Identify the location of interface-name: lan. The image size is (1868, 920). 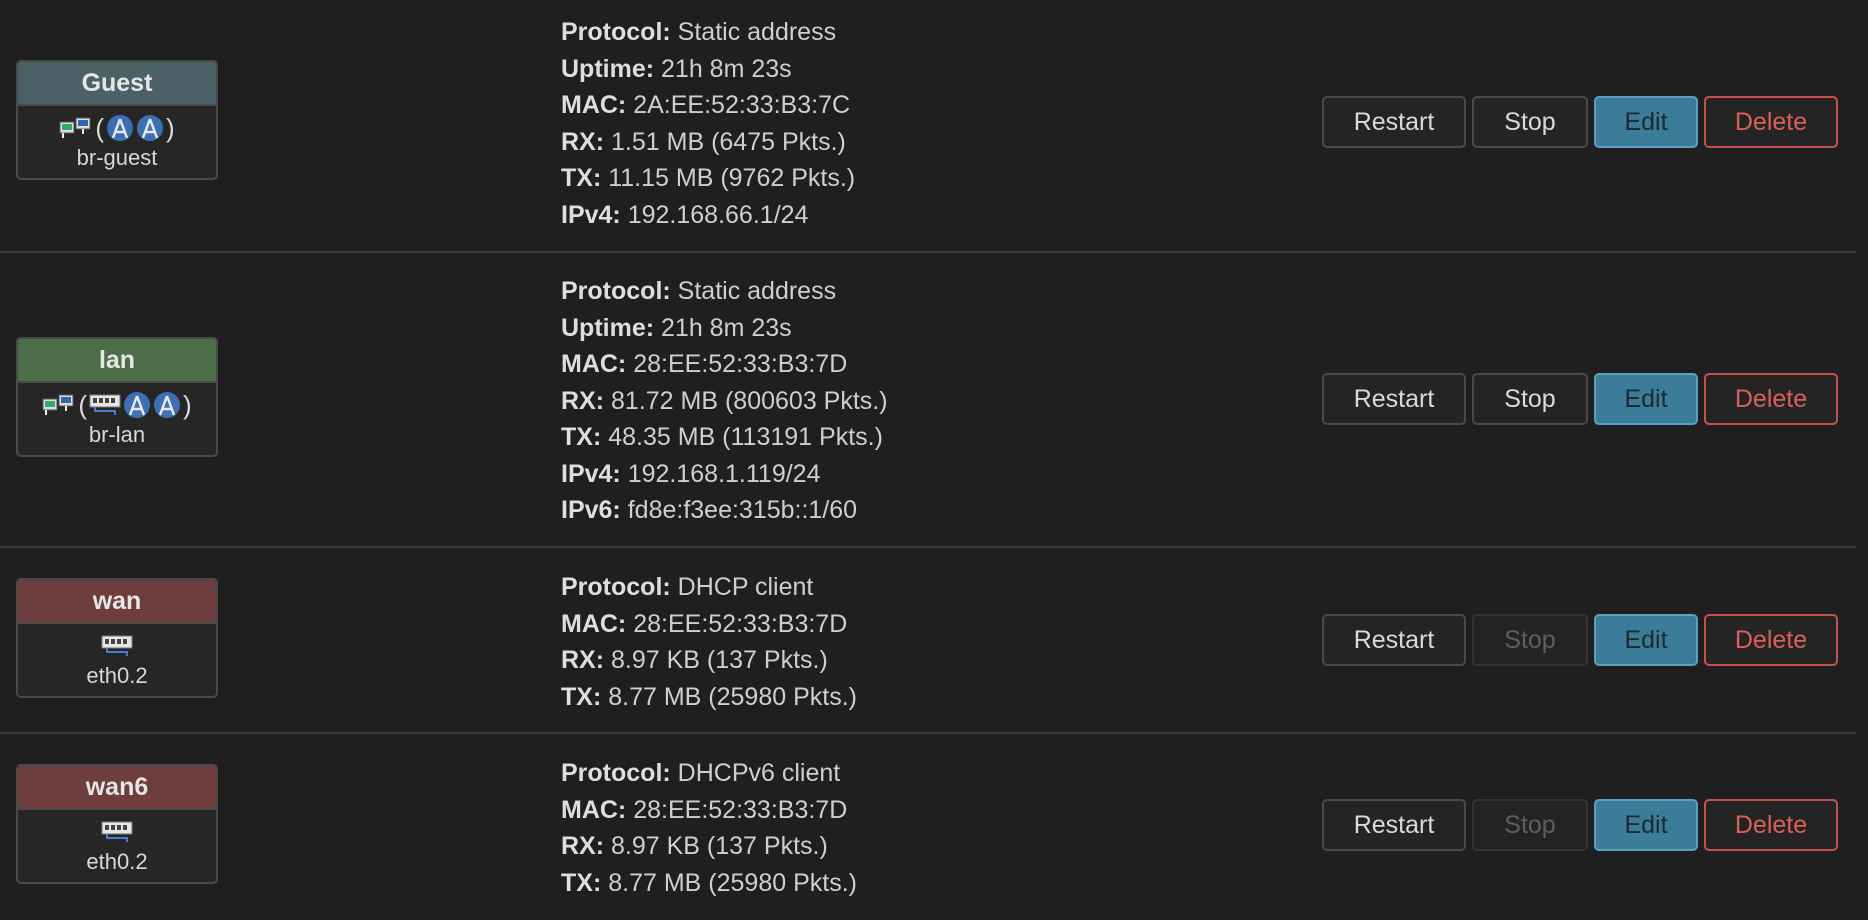
(117, 361).